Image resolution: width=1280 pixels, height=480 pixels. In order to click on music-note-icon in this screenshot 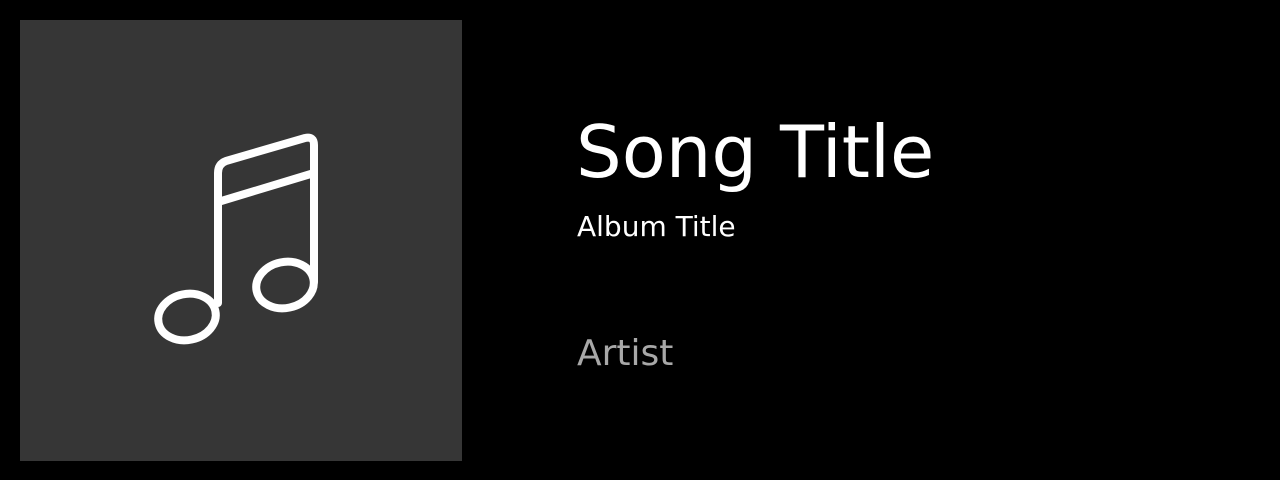, I will do `click(236, 239)`.